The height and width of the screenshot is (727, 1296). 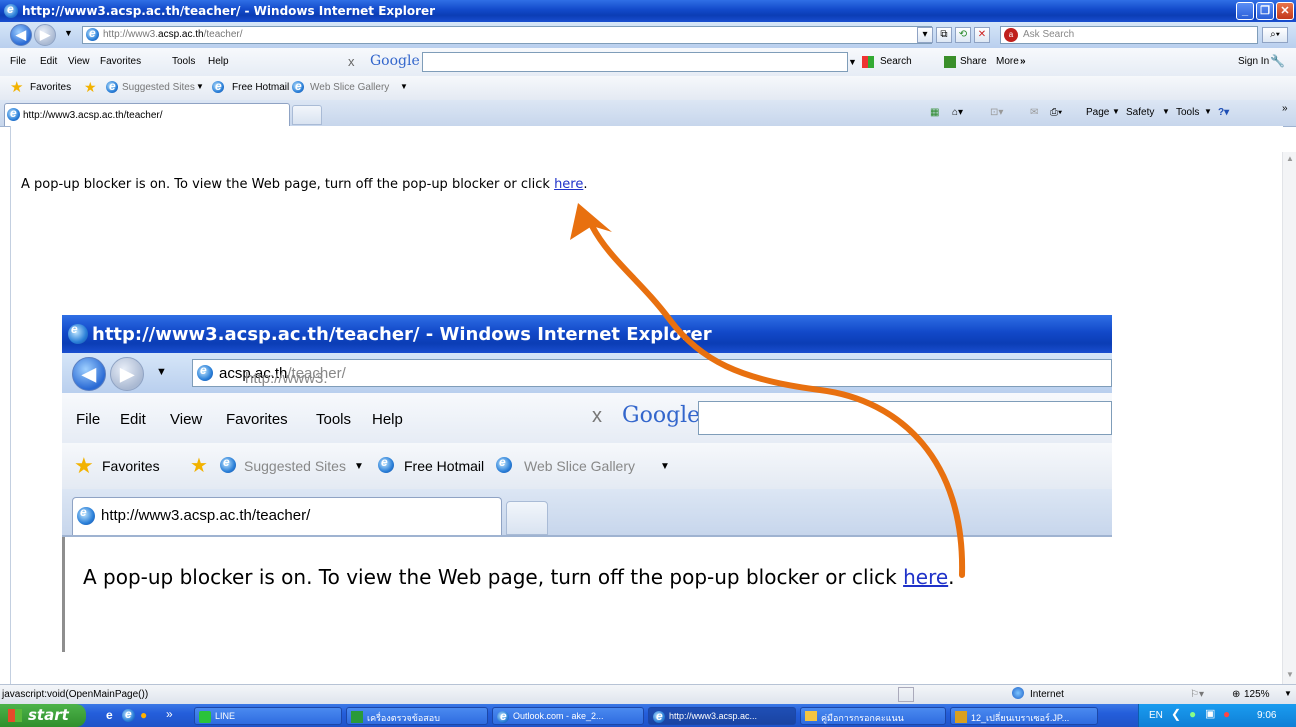 I want to click on start-button: start, so click(x=43, y=715).